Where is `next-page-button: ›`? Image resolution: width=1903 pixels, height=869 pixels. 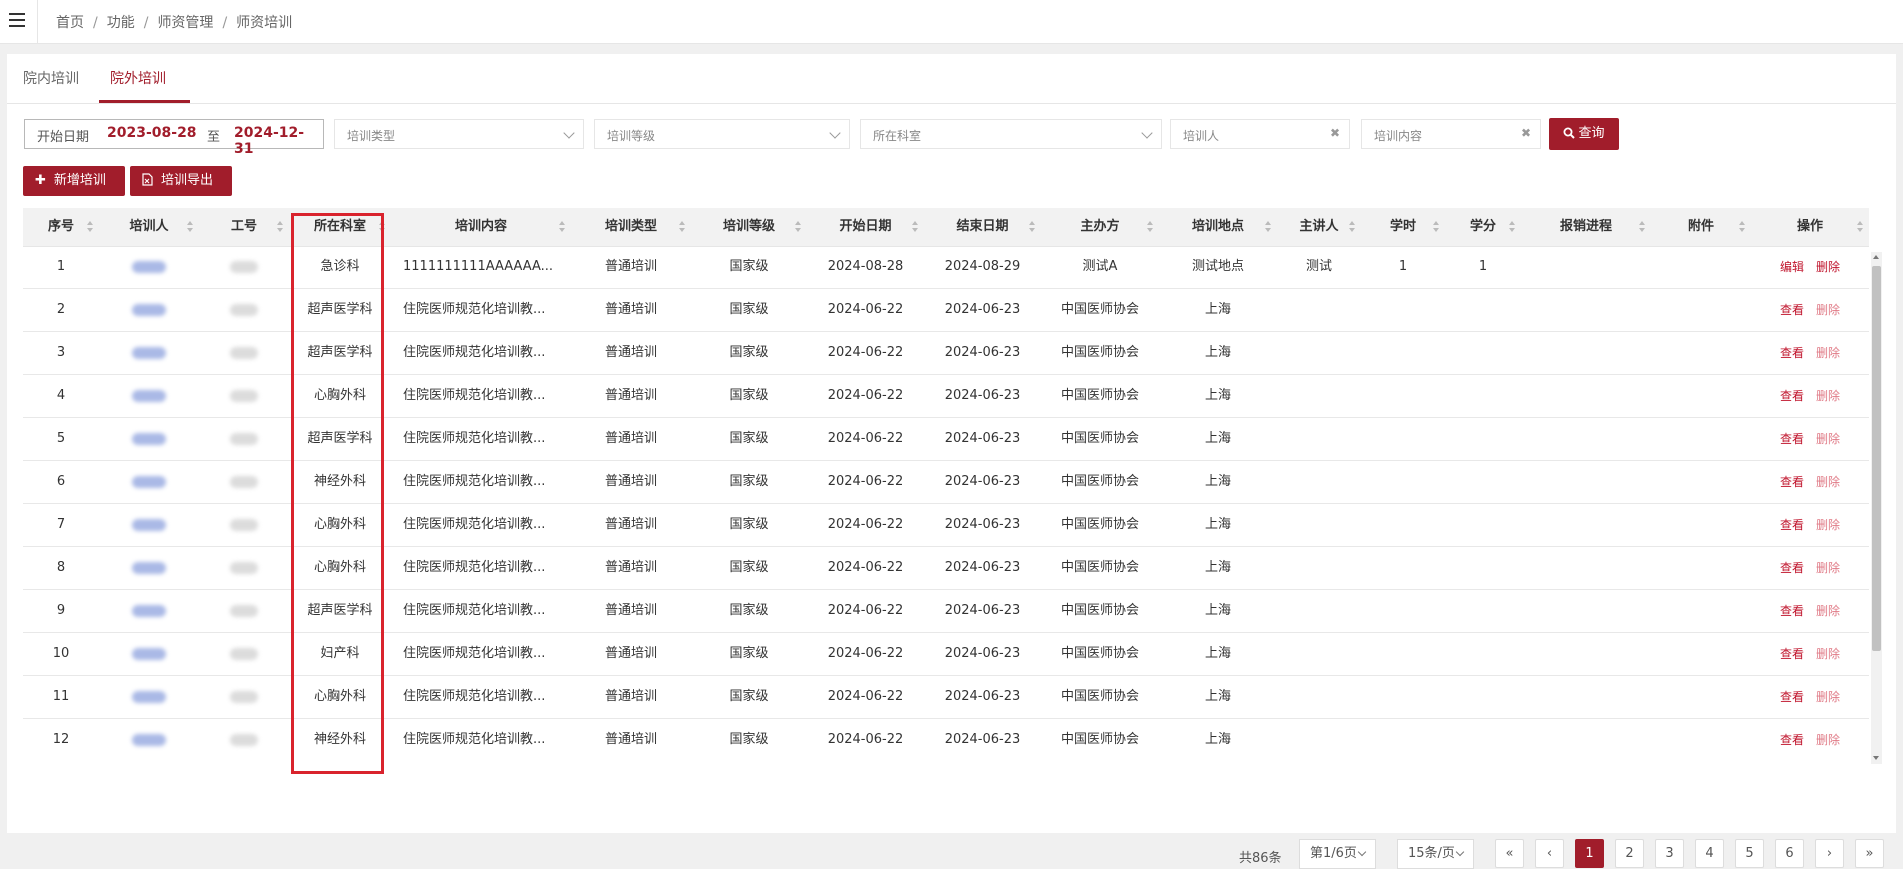
next-page-button: › is located at coordinates (1829, 853).